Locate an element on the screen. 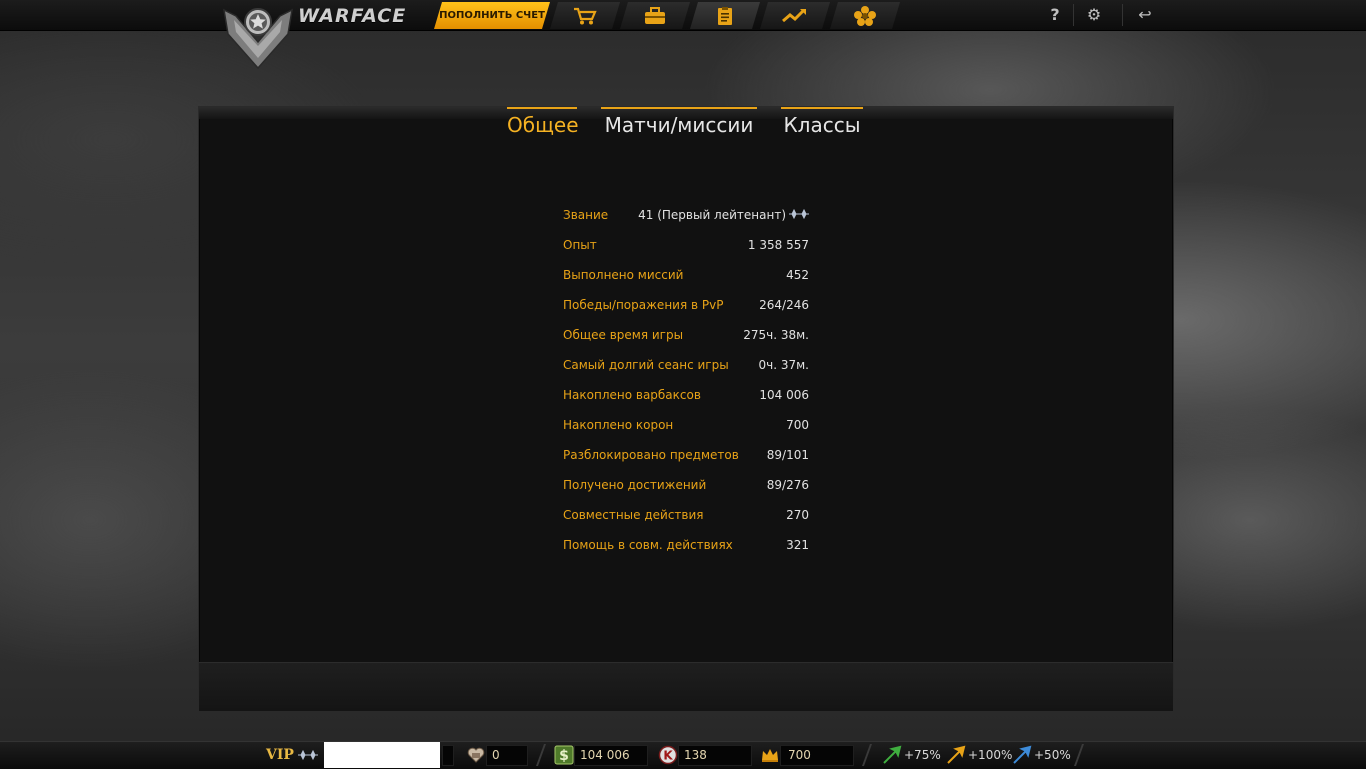 The image size is (1366, 769). stat-label: Накоплено варбаксов is located at coordinates (632, 395).